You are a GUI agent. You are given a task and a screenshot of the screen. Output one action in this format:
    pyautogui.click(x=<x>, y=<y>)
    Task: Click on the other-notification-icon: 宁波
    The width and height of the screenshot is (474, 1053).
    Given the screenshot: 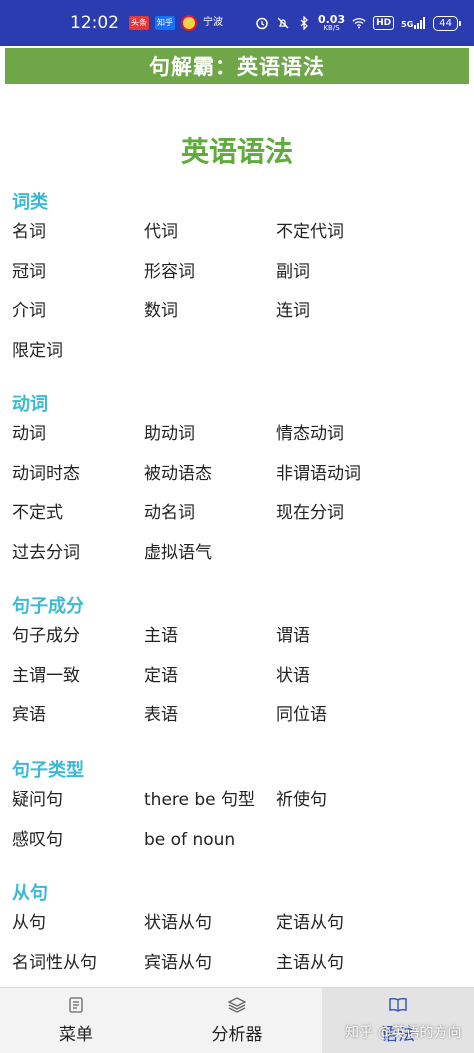 What is the action you would take?
    pyautogui.click(x=213, y=22)
    